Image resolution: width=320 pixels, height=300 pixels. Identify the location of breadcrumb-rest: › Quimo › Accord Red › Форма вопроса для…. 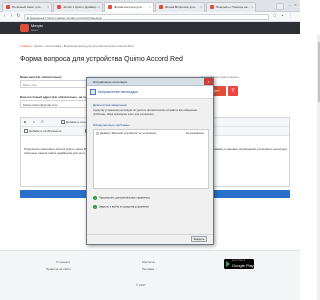
(83, 46).